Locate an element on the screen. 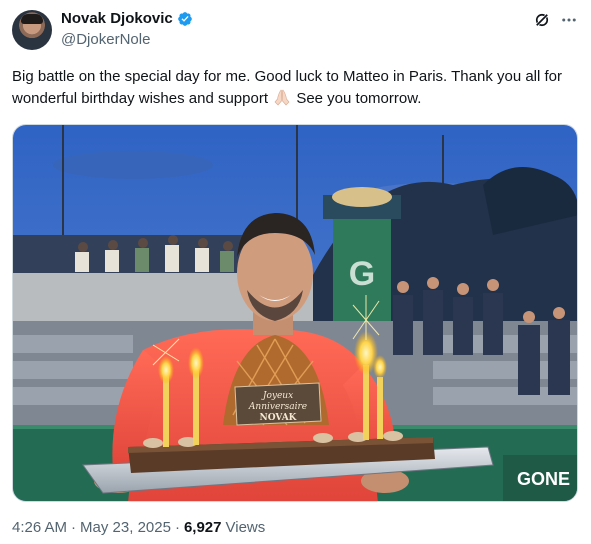 The width and height of the screenshot is (591, 544). post-text-end: See you tomorrow. is located at coordinates (359, 98).